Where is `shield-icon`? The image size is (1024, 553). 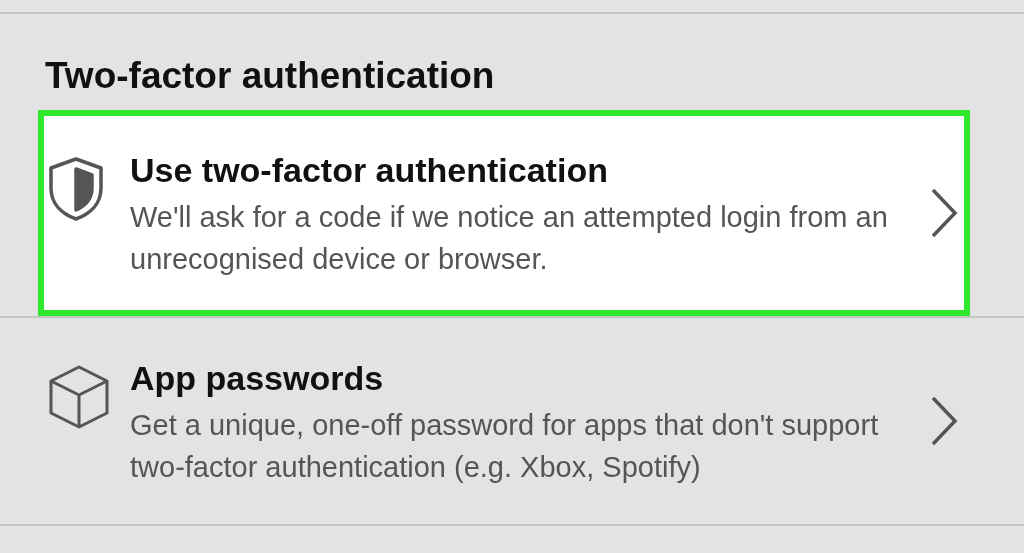 shield-icon is located at coordinates (76, 189).